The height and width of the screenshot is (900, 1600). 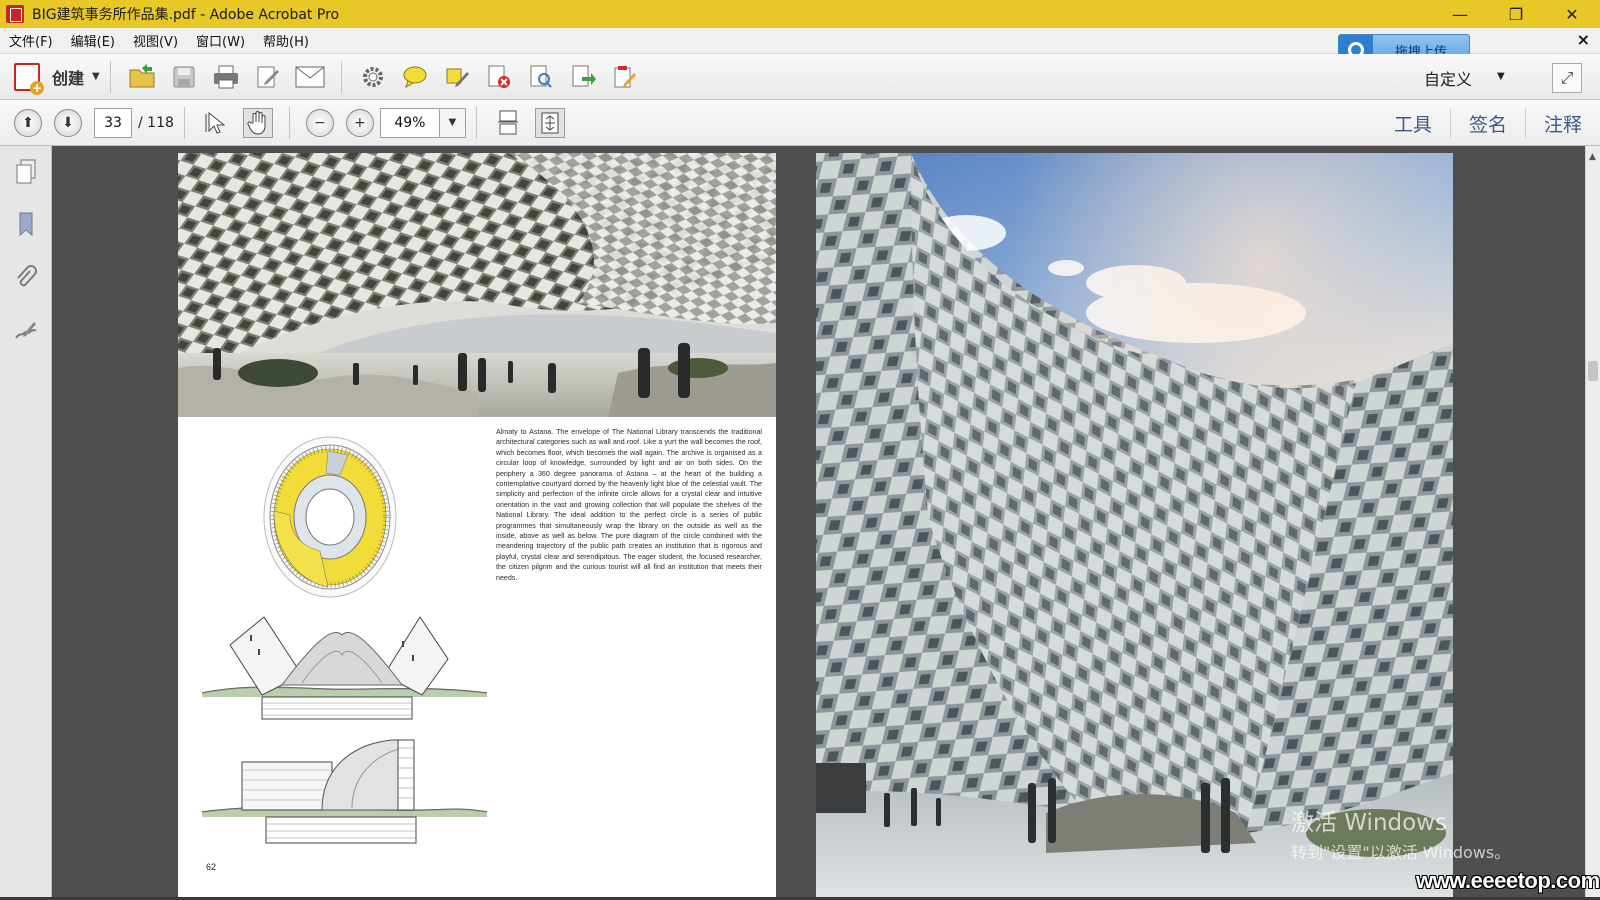 I want to click on signature-panel-icon, so click(x=26, y=330).